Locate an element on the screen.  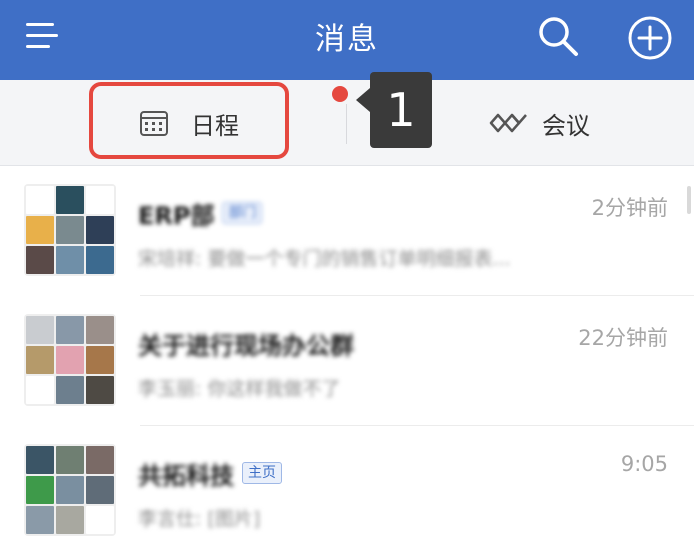
conversation-name: 关于进行现场办公群 is located at coordinates (246, 345).